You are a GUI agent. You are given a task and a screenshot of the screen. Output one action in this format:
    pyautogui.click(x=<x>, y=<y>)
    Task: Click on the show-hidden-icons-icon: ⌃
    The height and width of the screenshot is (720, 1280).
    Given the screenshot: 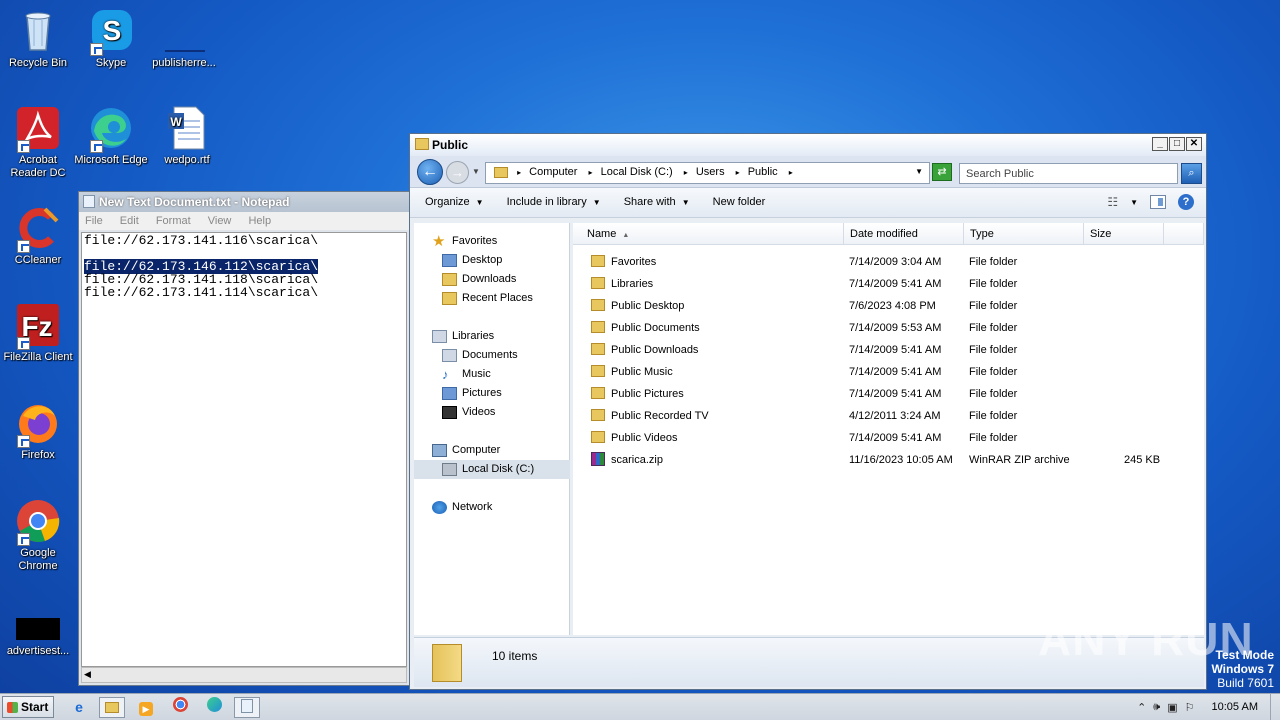 What is the action you would take?
    pyautogui.click(x=1141, y=707)
    